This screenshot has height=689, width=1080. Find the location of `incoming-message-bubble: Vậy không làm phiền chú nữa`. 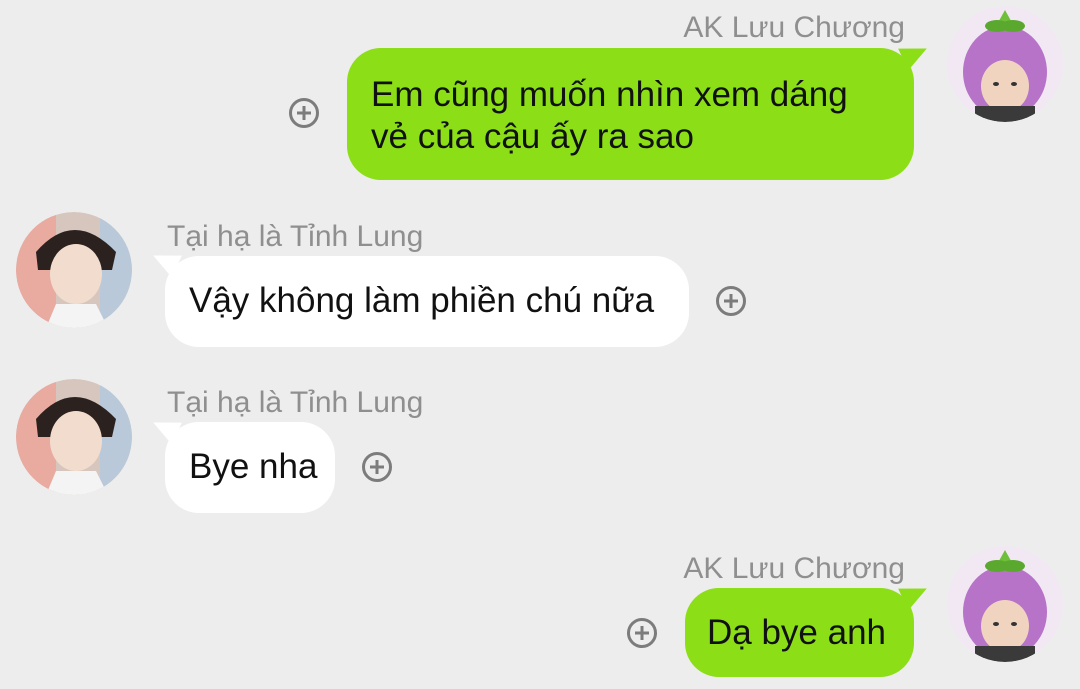

incoming-message-bubble: Vậy không làm phiền chú nữa is located at coordinates (427, 301).